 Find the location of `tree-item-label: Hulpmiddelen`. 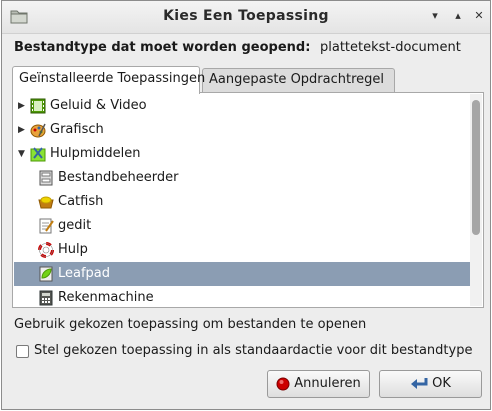

tree-item-label: Hulpmiddelen is located at coordinates (95, 153).